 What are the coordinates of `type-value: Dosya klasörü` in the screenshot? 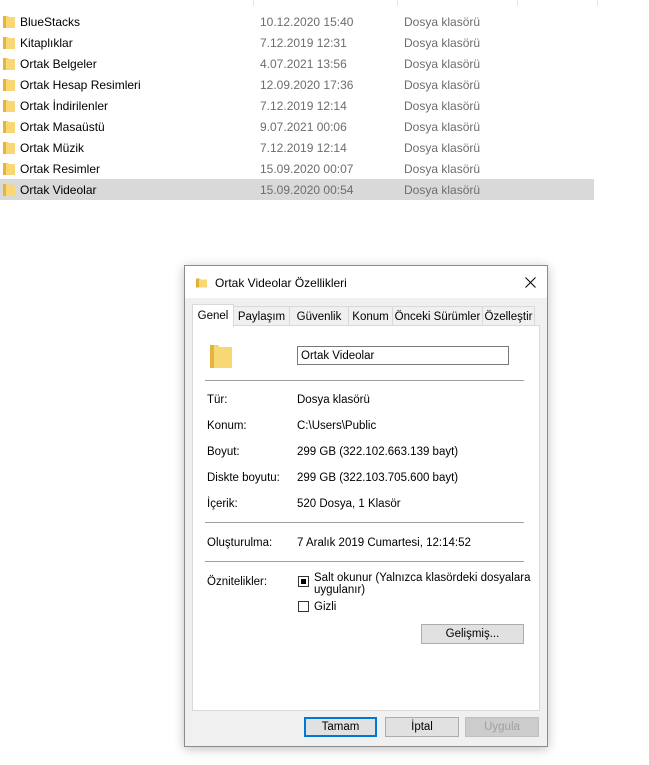 It's located at (333, 400).